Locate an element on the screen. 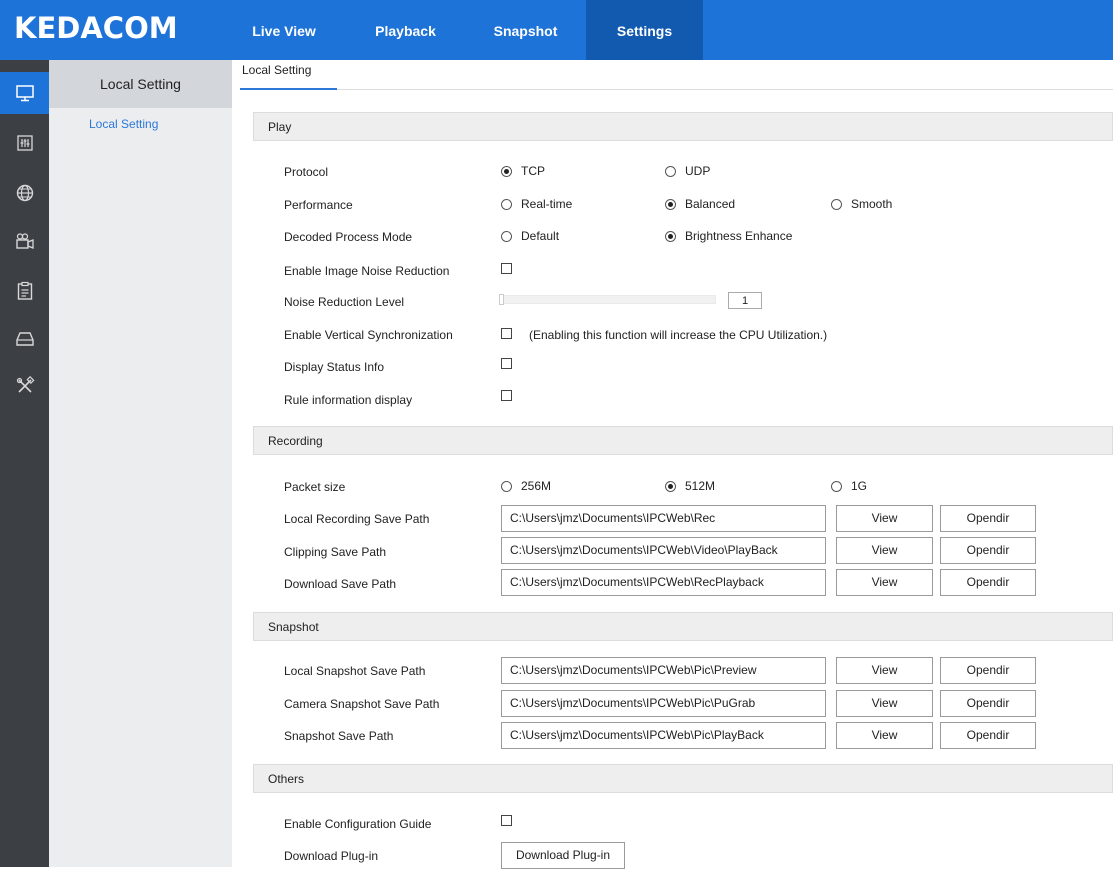 The height and width of the screenshot is (869, 1113). radio-brightness-enhance: Brightness Enhance is located at coordinates (728, 236).